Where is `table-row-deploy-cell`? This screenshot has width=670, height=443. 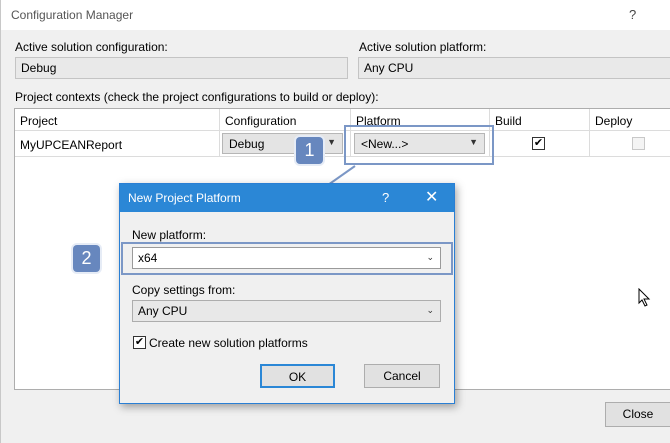
table-row-deploy-cell is located at coordinates (630, 144).